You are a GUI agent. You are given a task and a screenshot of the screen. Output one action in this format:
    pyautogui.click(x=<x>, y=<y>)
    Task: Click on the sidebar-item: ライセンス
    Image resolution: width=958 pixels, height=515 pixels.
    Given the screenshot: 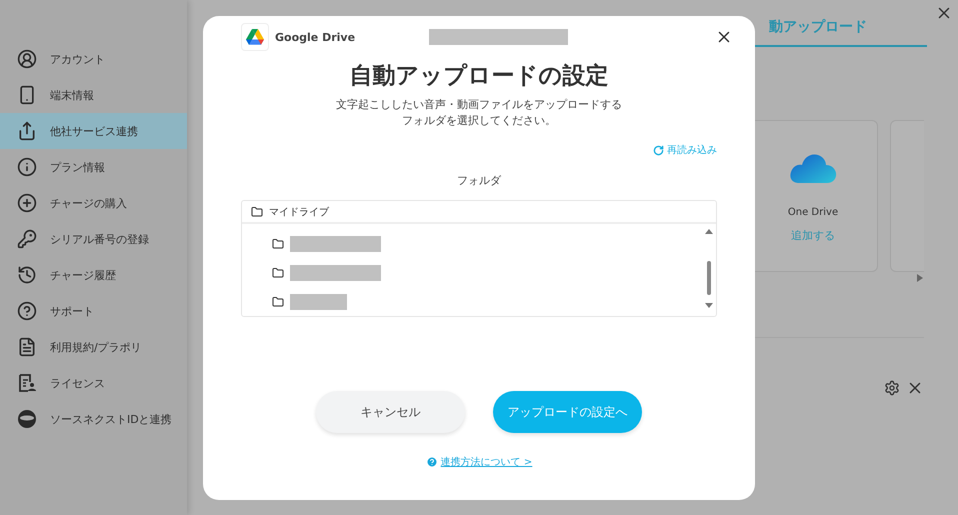 What is the action you would take?
    pyautogui.click(x=93, y=383)
    